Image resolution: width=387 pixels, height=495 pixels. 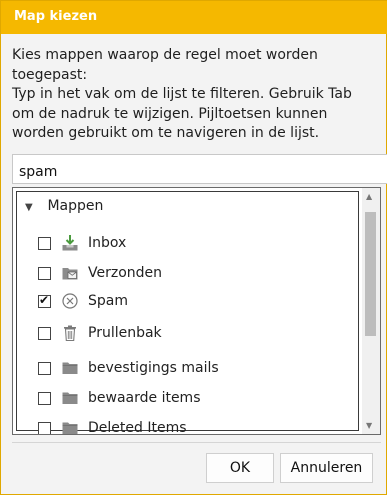 I want to click on dialog-title: Map kiezen, so click(x=56, y=16).